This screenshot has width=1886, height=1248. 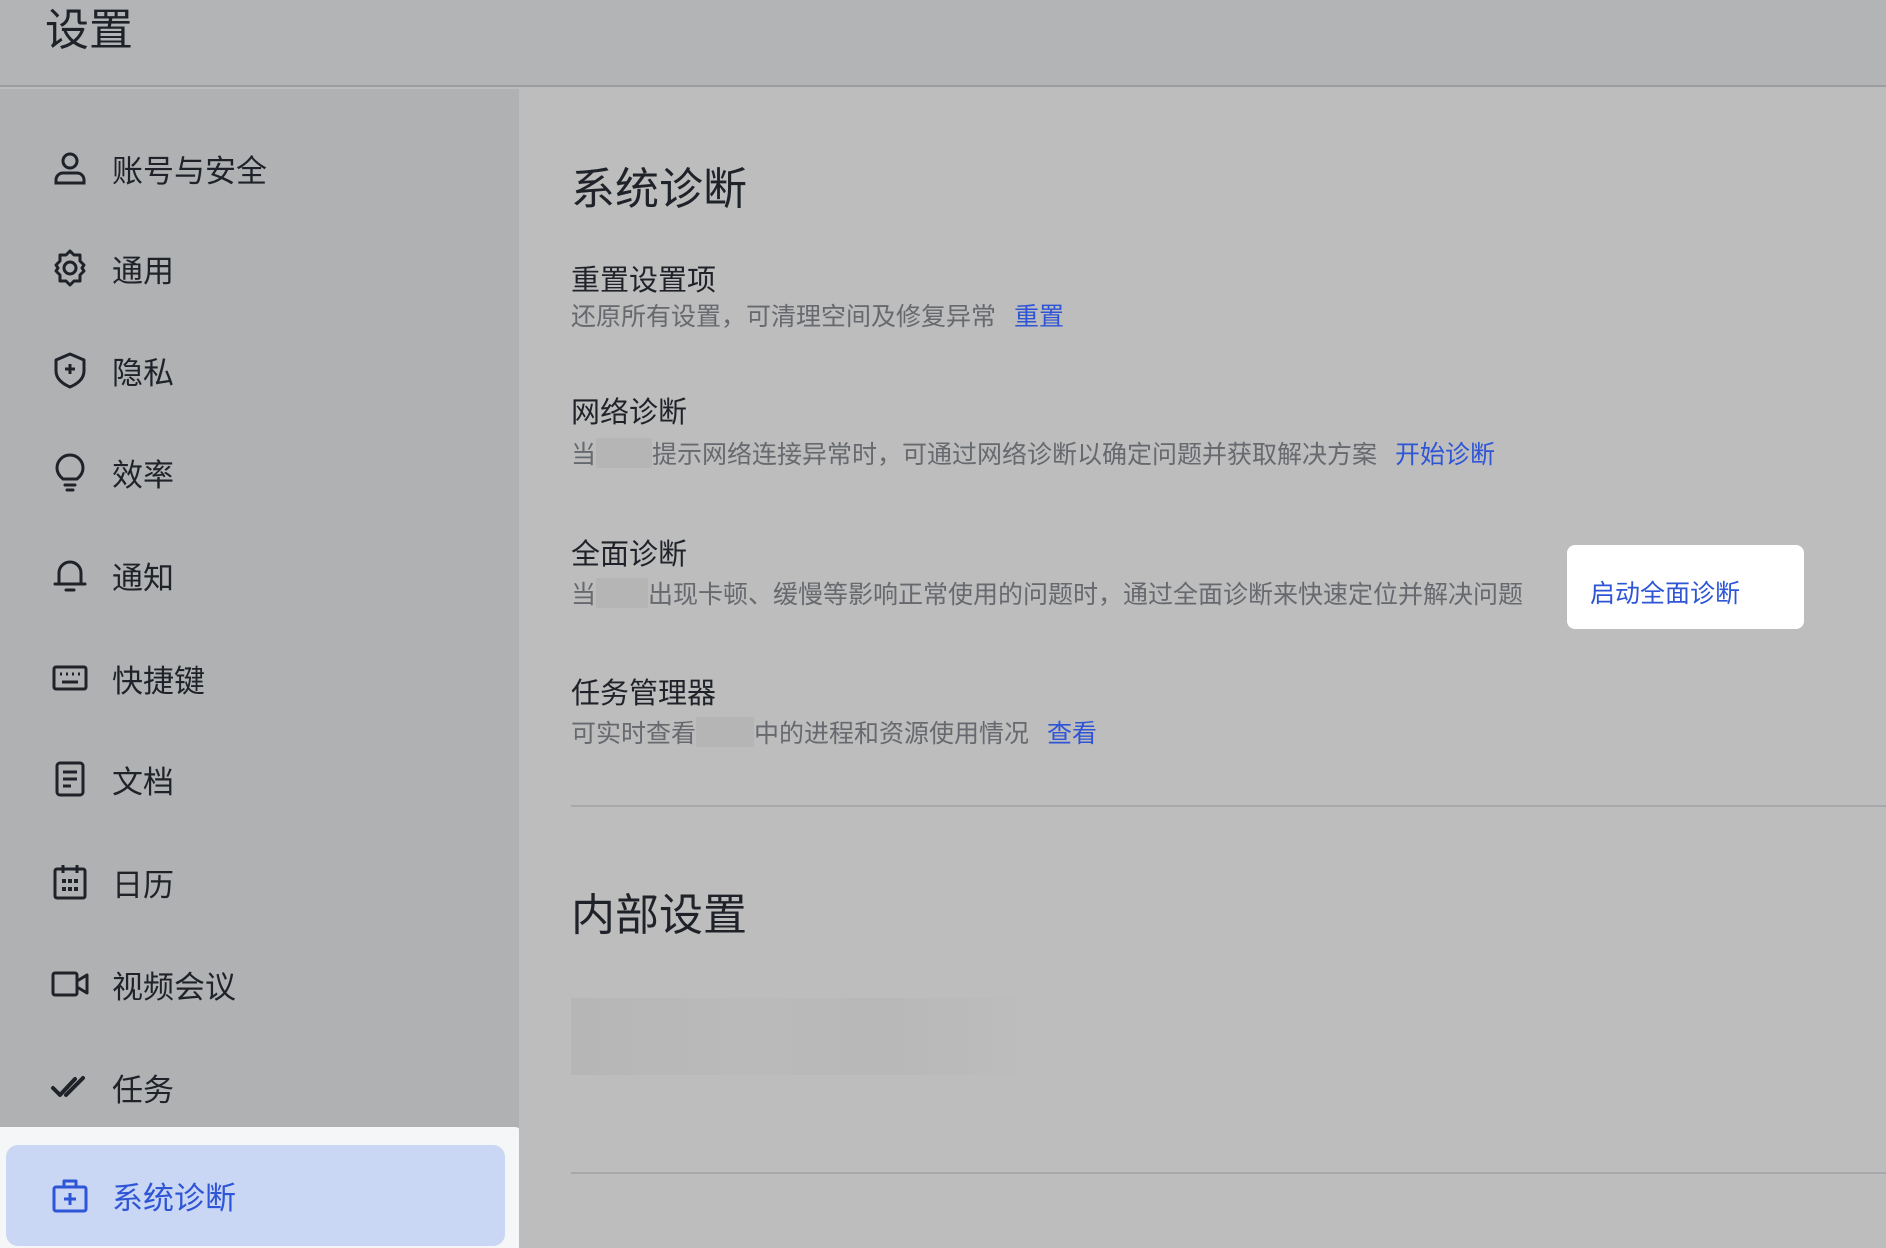 I want to click on sidebar-item-privacy: 隐私, so click(x=256, y=370).